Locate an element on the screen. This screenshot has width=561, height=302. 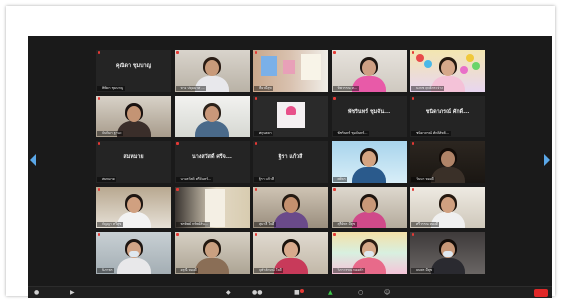
participant-tile: วิภาวรรณ ทองคำ is located at coordinates (369, 253).